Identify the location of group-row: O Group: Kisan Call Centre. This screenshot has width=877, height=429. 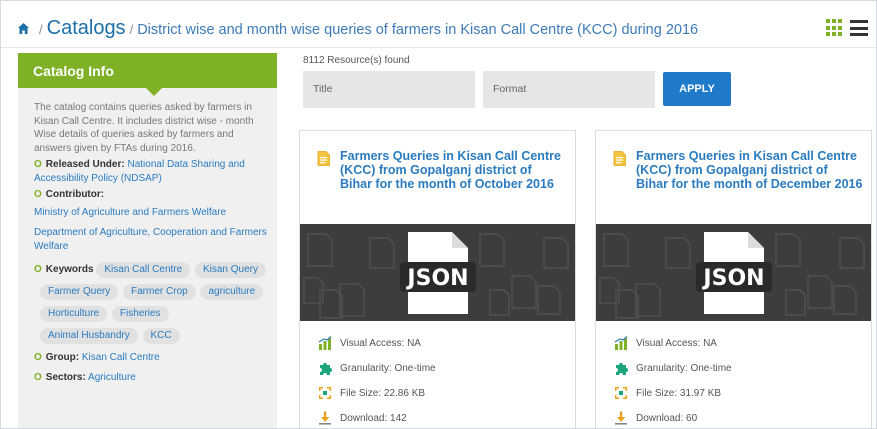
(152, 358).